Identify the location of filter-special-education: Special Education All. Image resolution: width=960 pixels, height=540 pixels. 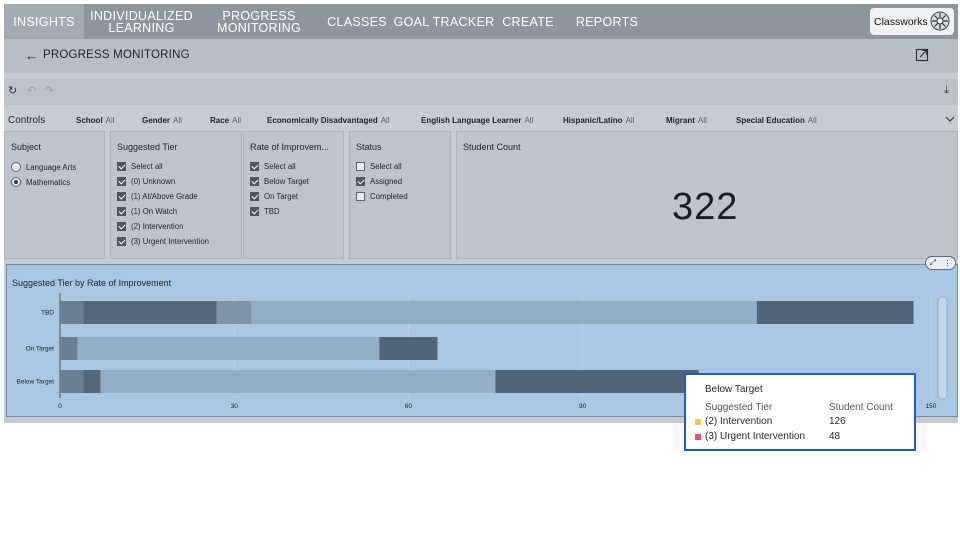
(776, 120).